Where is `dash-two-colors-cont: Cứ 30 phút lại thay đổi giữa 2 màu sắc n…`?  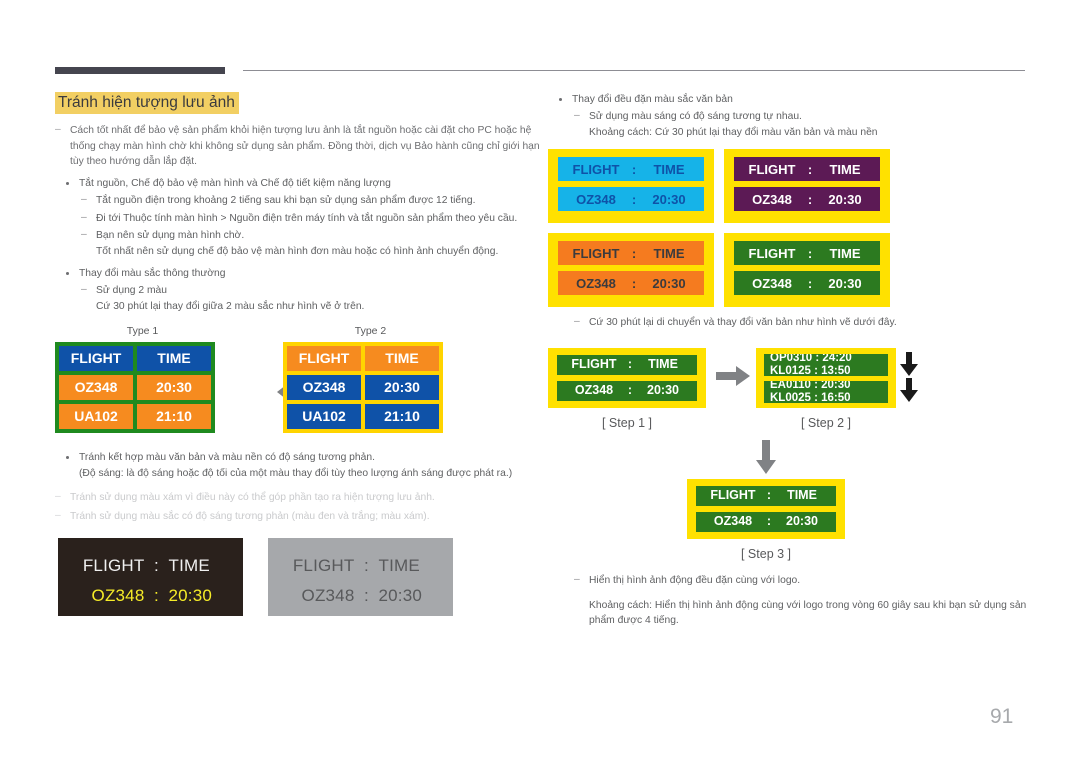
dash-two-colors-cont: Cứ 30 phút lại thay đổi giữa 2 màu sắc n… is located at coordinates (230, 306).